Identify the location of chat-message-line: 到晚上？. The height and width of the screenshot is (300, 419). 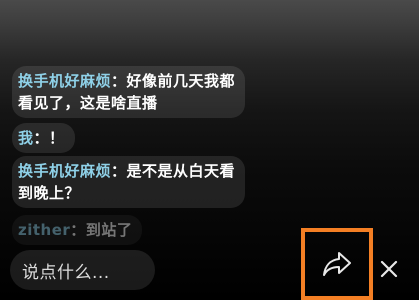
(126, 193).